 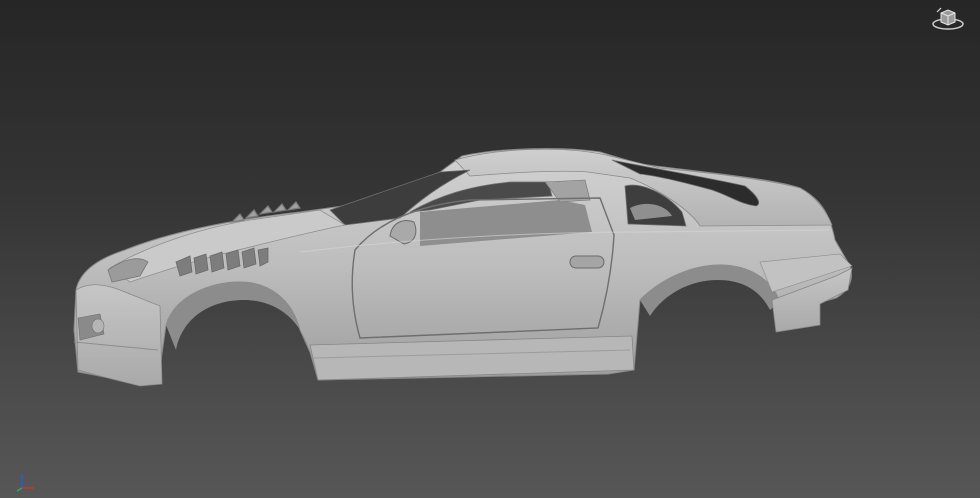 I want to click on axis-tripod-icon, so click(x=25, y=479).